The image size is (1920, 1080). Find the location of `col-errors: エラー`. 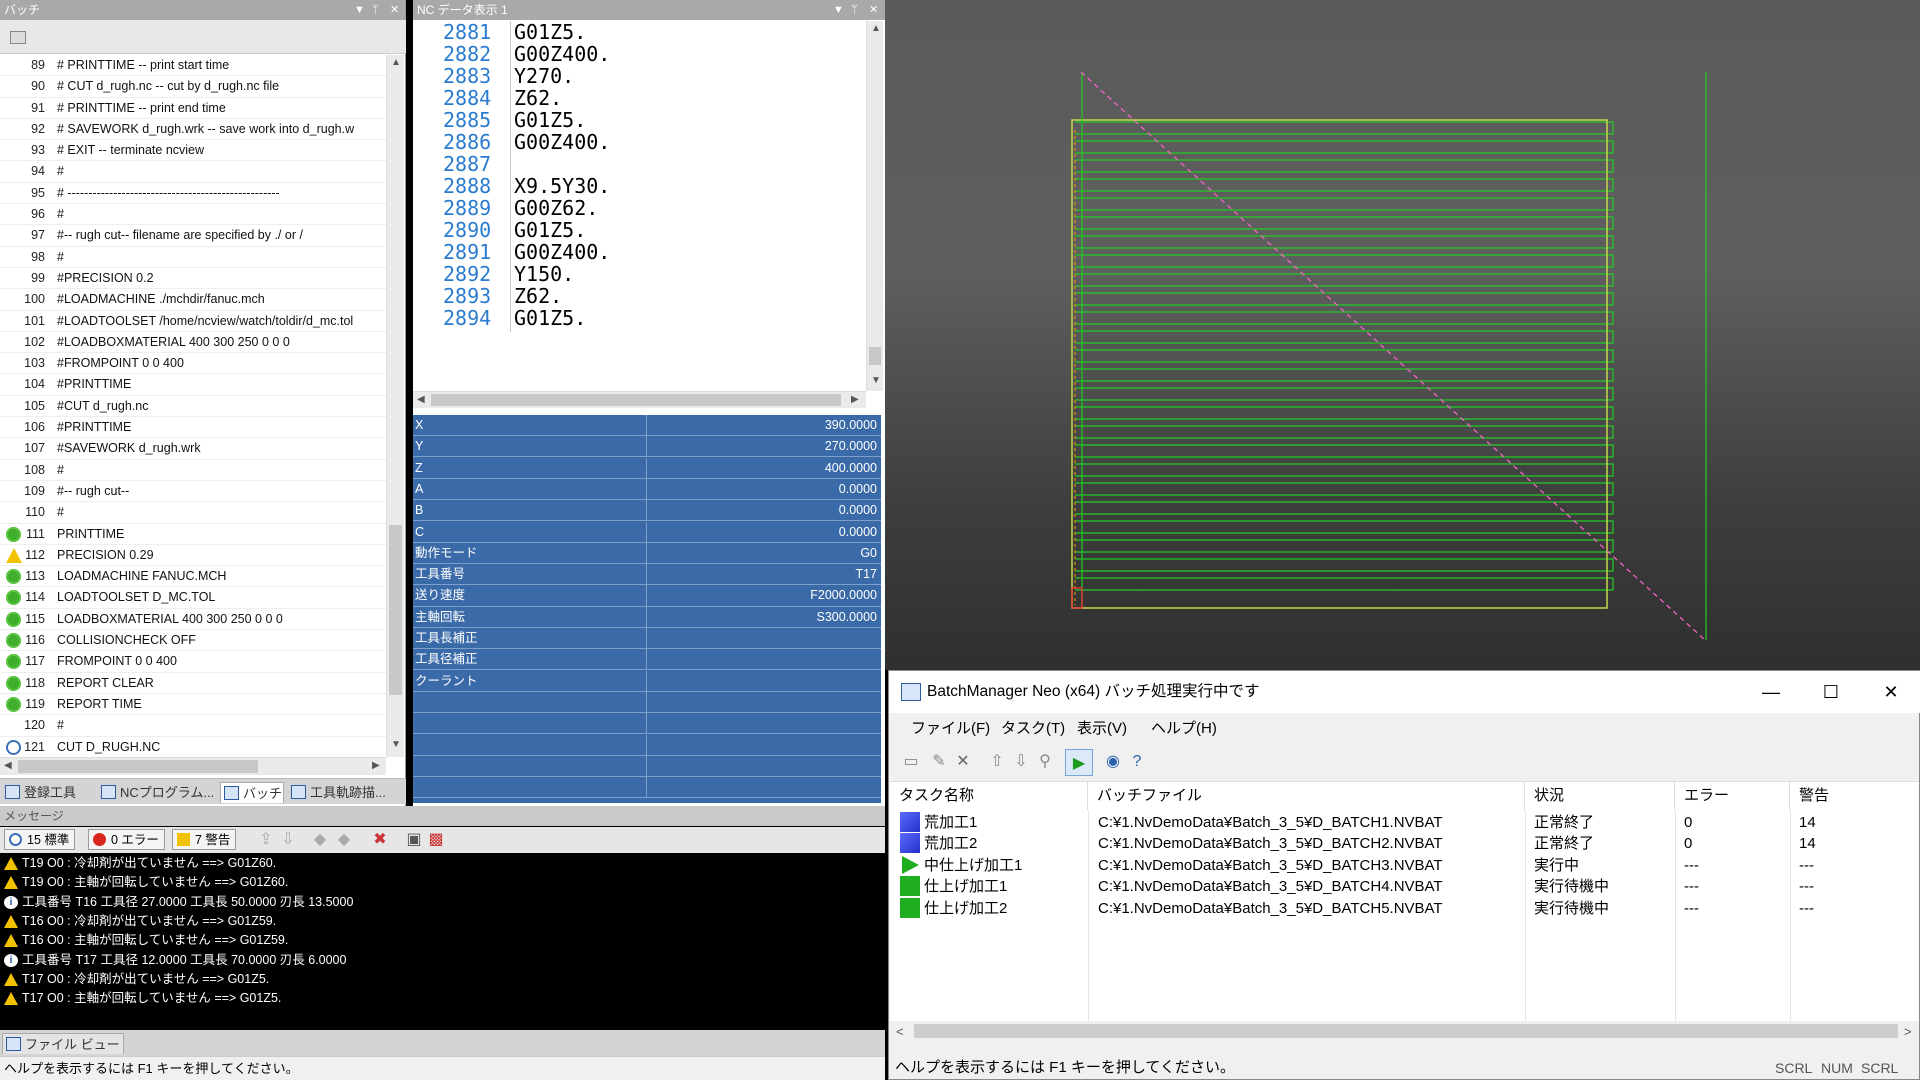

col-errors: エラー is located at coordinates (1732, 796).